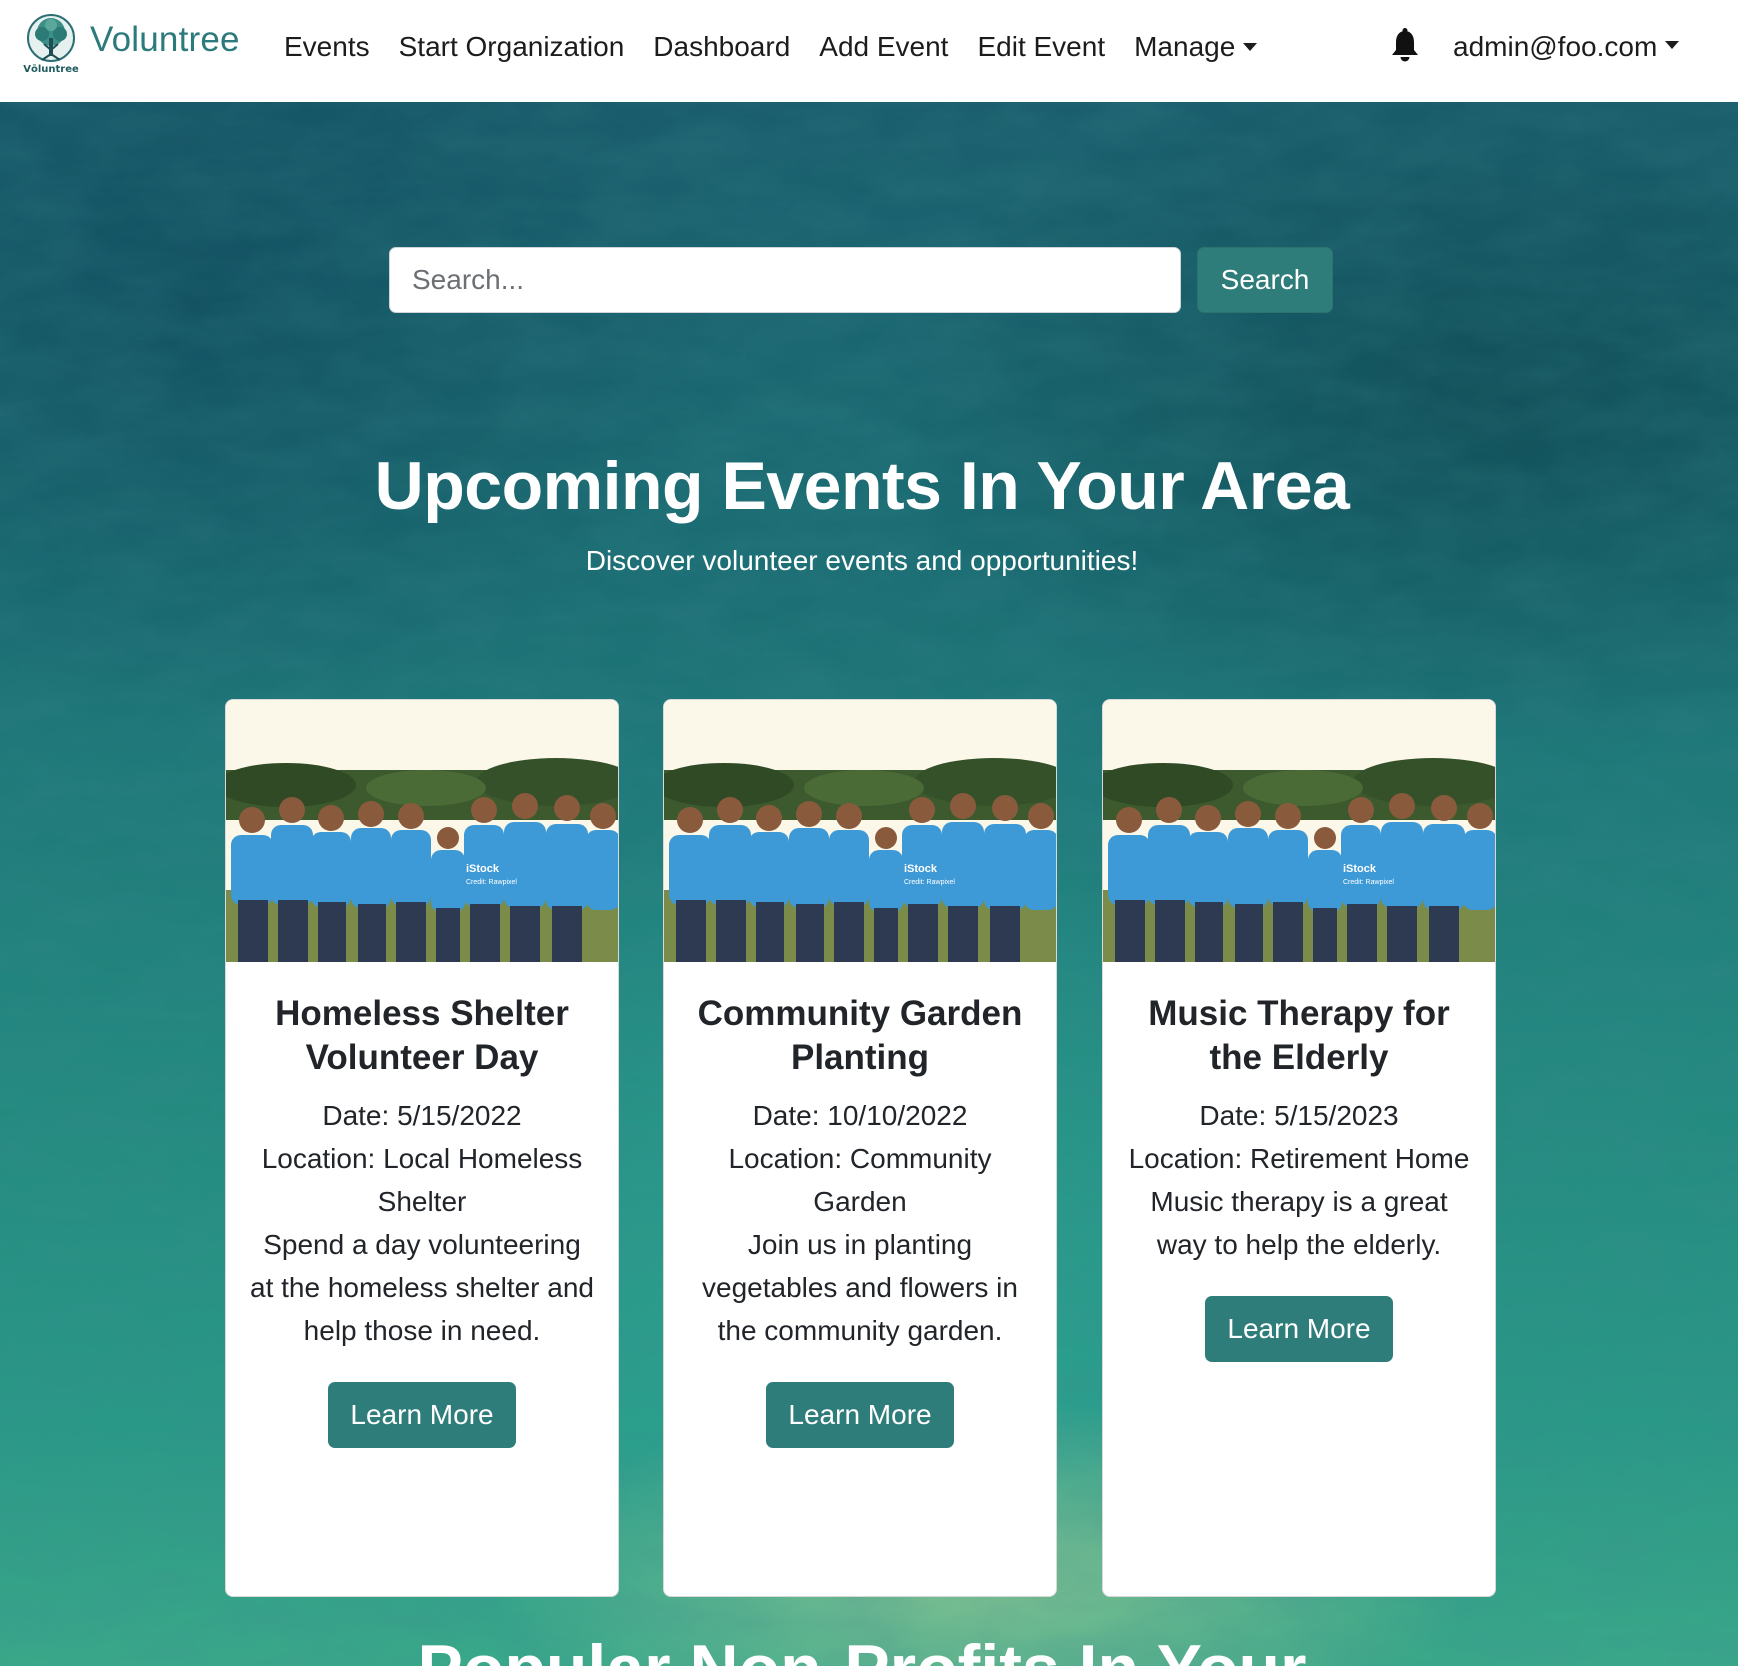 This screenshot has height=1666, width=1738. Describe the element at coordinates (721, 47) in the screenshot. I see `nav-dashboard: Dashboard` at that location.